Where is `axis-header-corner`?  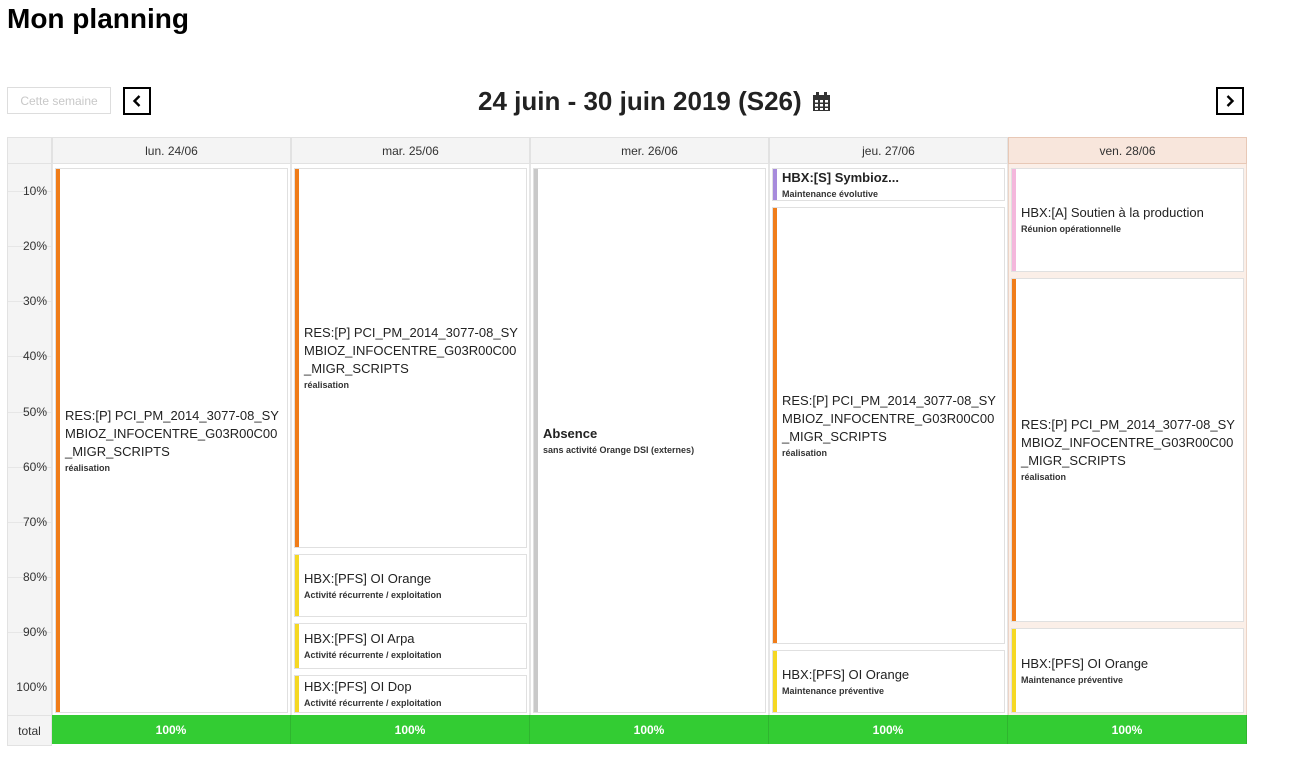 axis-header-corner is located at coordinates (29, 150).